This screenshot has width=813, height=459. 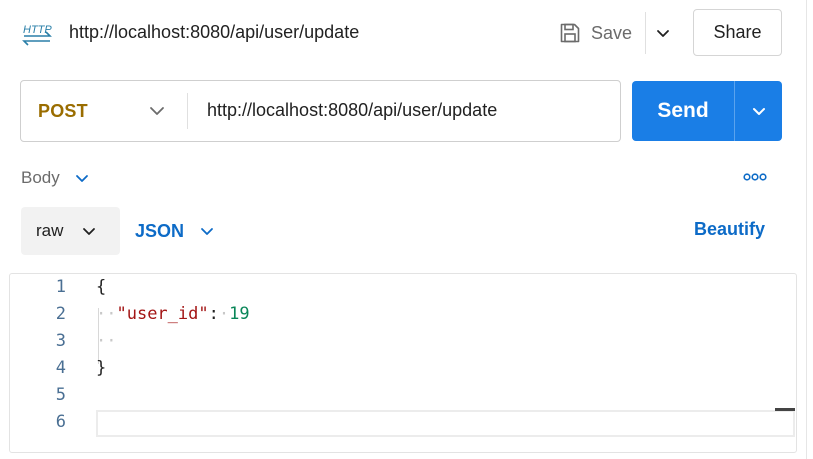 I want to click on send-button: Send, so click(x=683, y=111).